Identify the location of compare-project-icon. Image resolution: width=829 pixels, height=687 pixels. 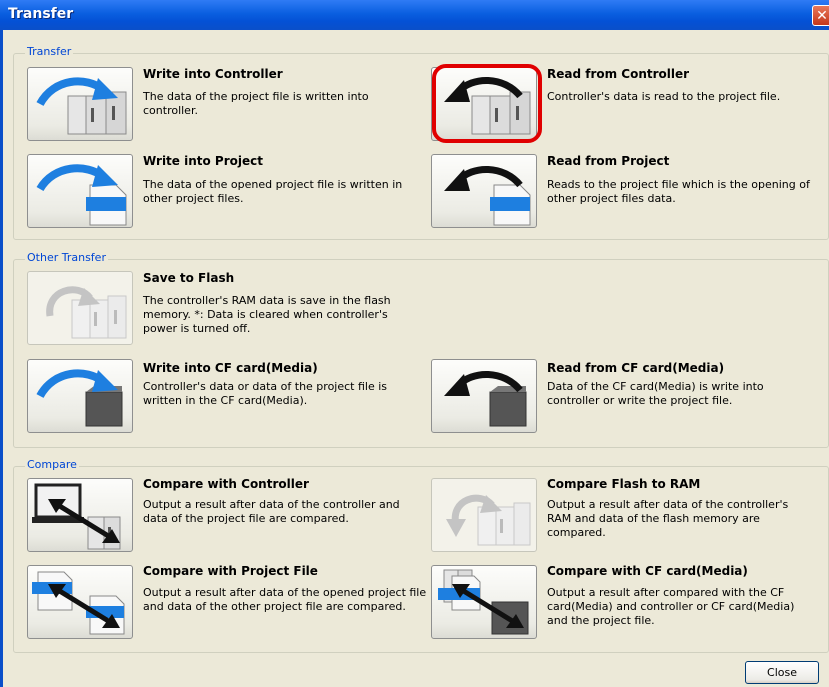
(78, 603).